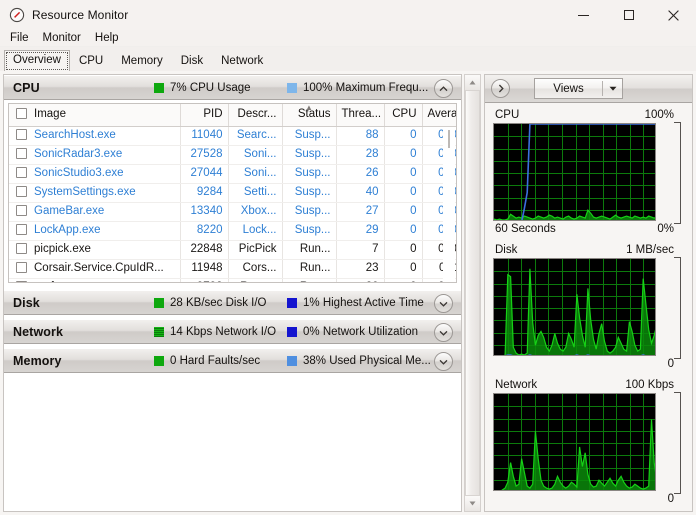 The height and width of the screenshot is (515, 696). What do you see at coordinates (232, 212) in the screenshot?
I see `table-row: GameBar.exe13340Xbox...Susp...2700.00` at bounding box center [232, 212].